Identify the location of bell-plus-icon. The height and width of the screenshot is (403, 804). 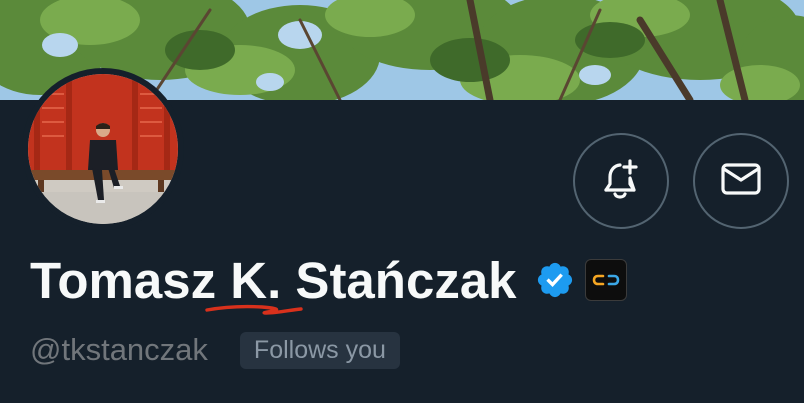
(621, 181).